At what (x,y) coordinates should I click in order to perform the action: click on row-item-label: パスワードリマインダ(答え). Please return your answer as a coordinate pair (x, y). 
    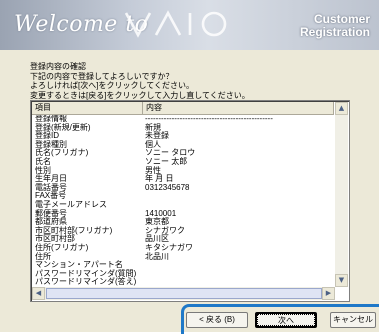
    Looking at the image, I should click on (86, 282).